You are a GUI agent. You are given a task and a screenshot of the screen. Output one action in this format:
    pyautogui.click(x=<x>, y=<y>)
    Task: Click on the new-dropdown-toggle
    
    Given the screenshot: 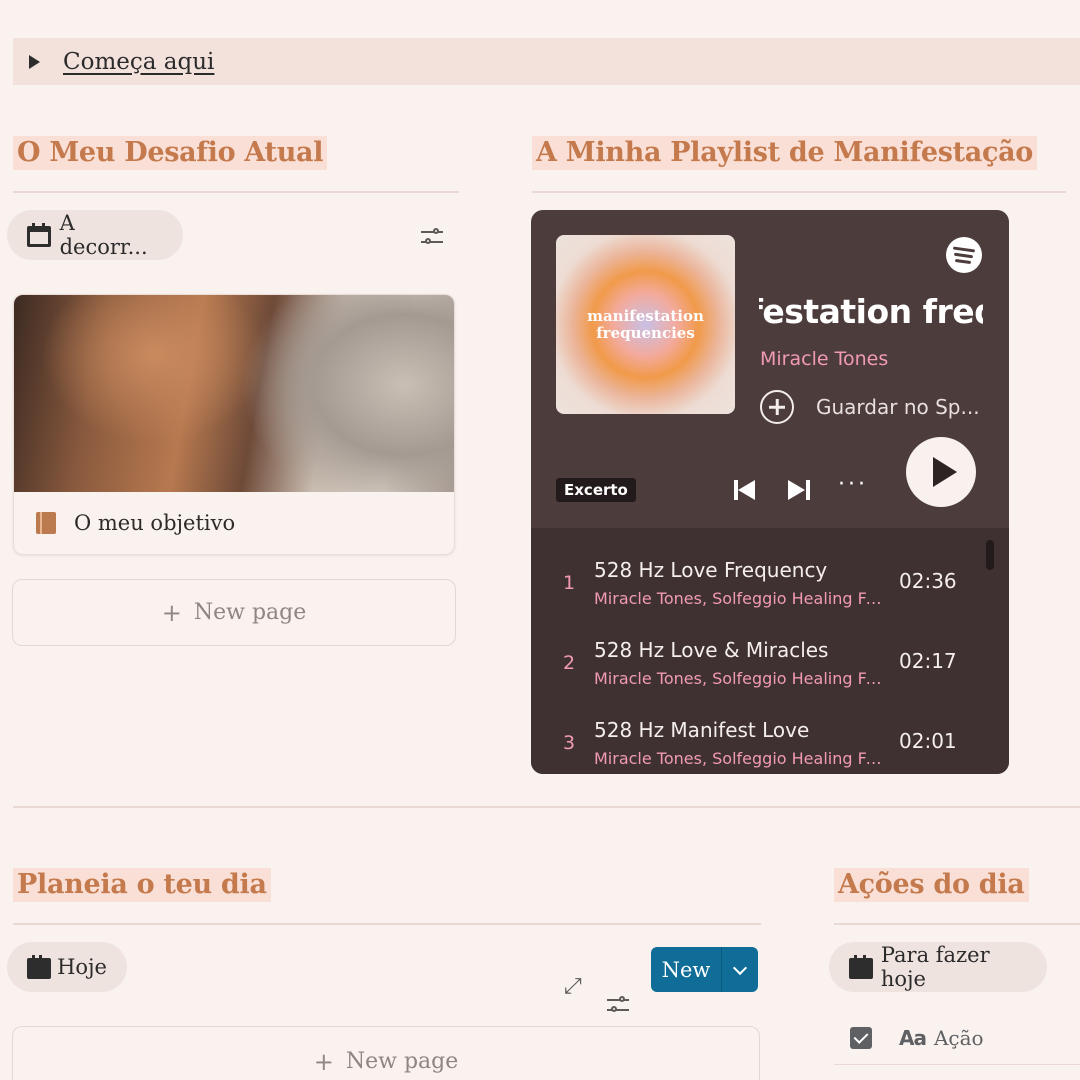 What is the action you would take?
    pyautogui.click(x=740, y=967)
    